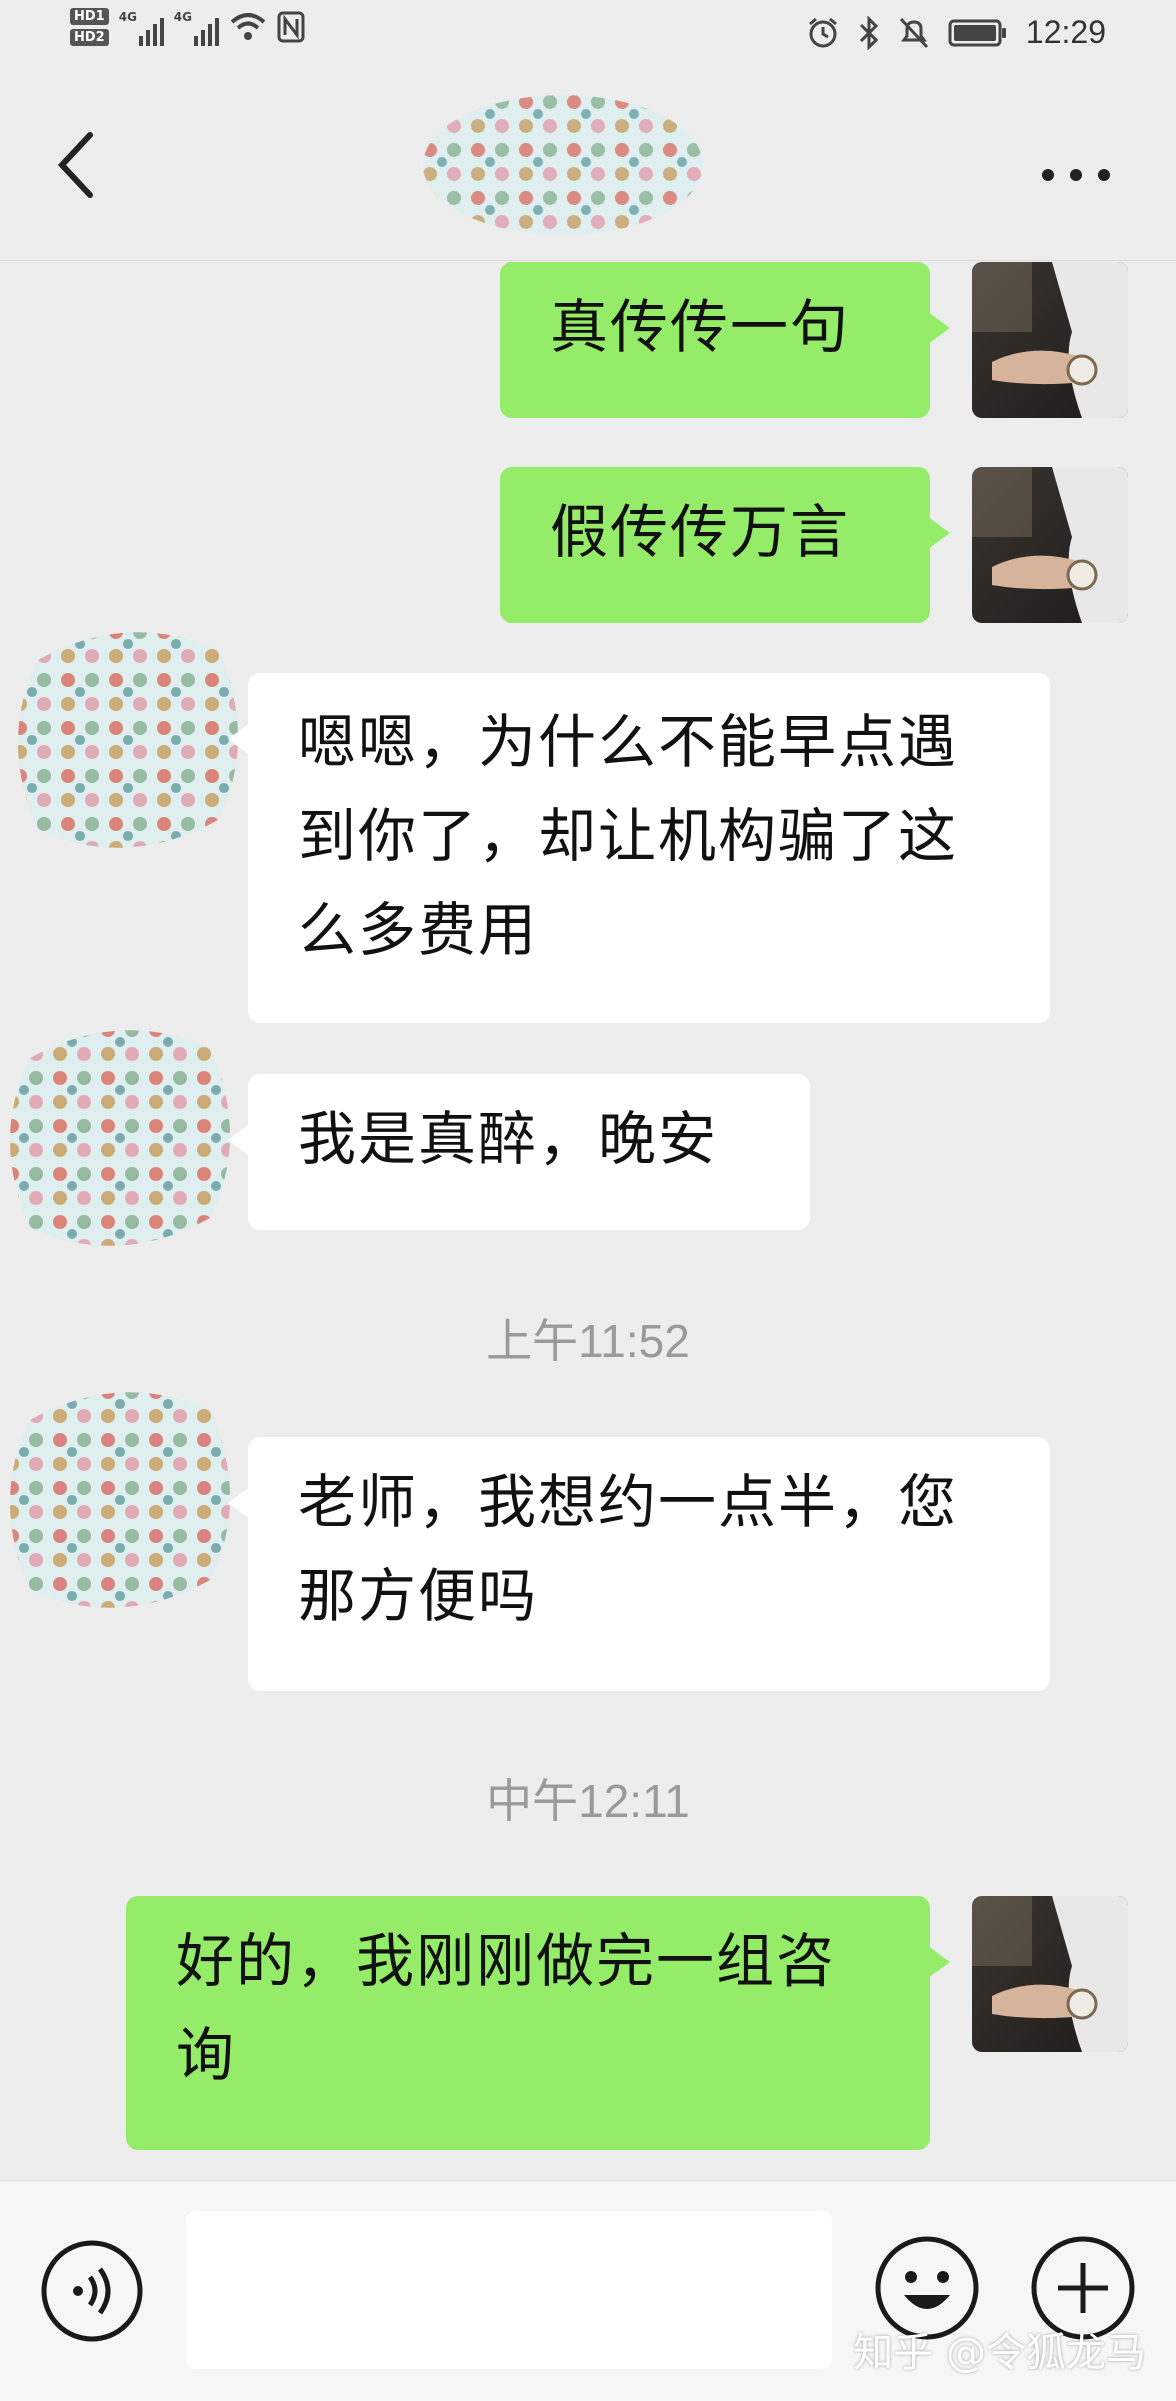  Describe the element at coordinates (1076, 175) in the screenshot. I see `more-dots-icon` at that location.